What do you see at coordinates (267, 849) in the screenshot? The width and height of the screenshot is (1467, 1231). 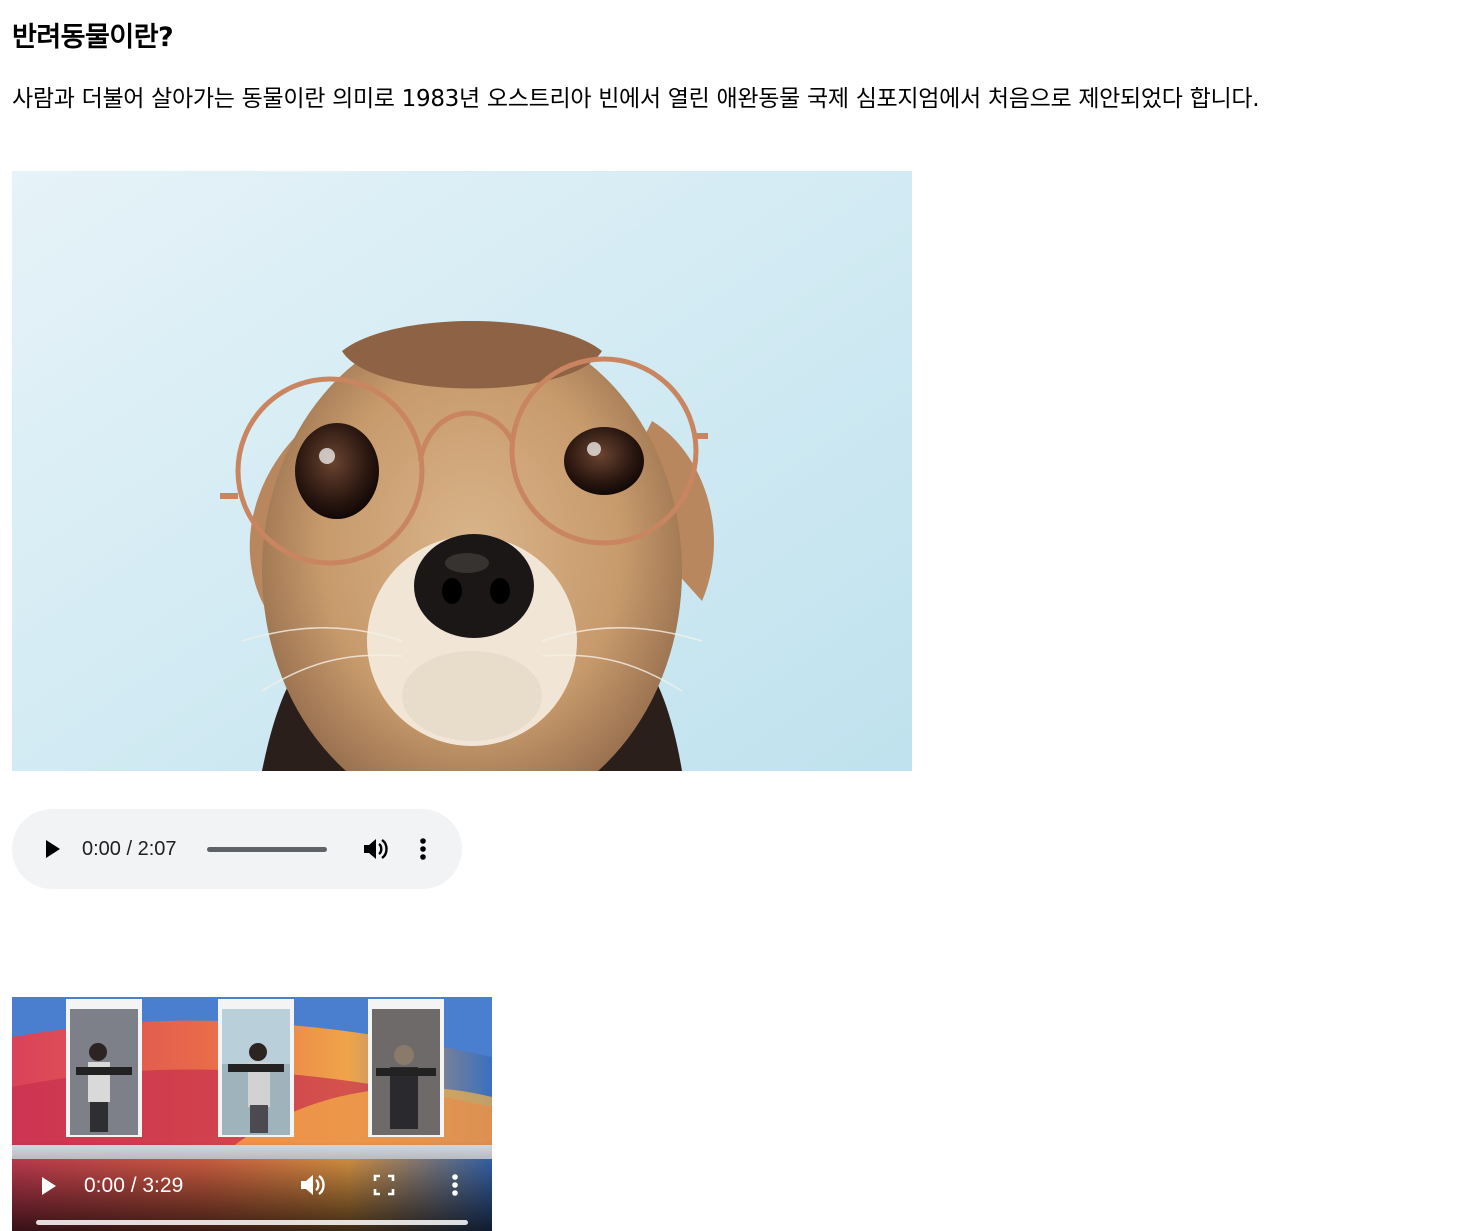 I see `audio-progress-bar` at bounding box center [267, 849].